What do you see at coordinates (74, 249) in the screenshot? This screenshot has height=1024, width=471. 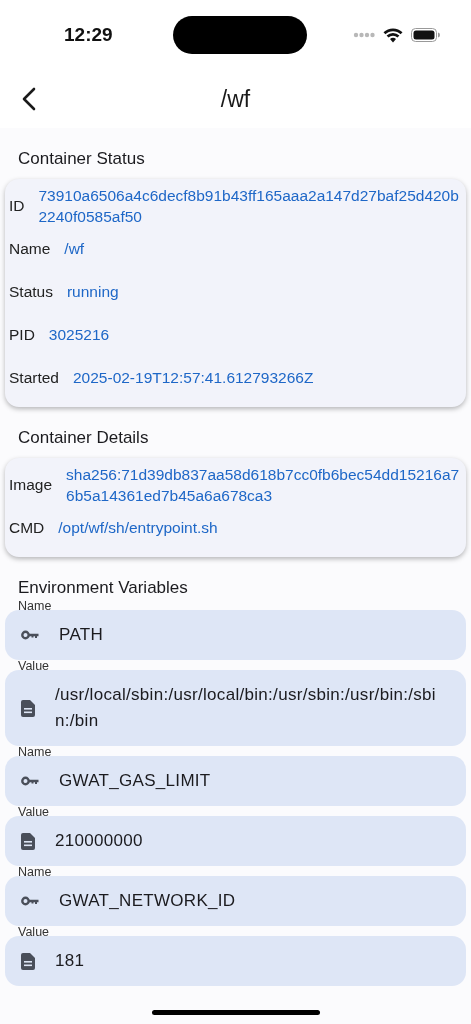 I see `field-value: /wf` at bounding box center [74, 249].